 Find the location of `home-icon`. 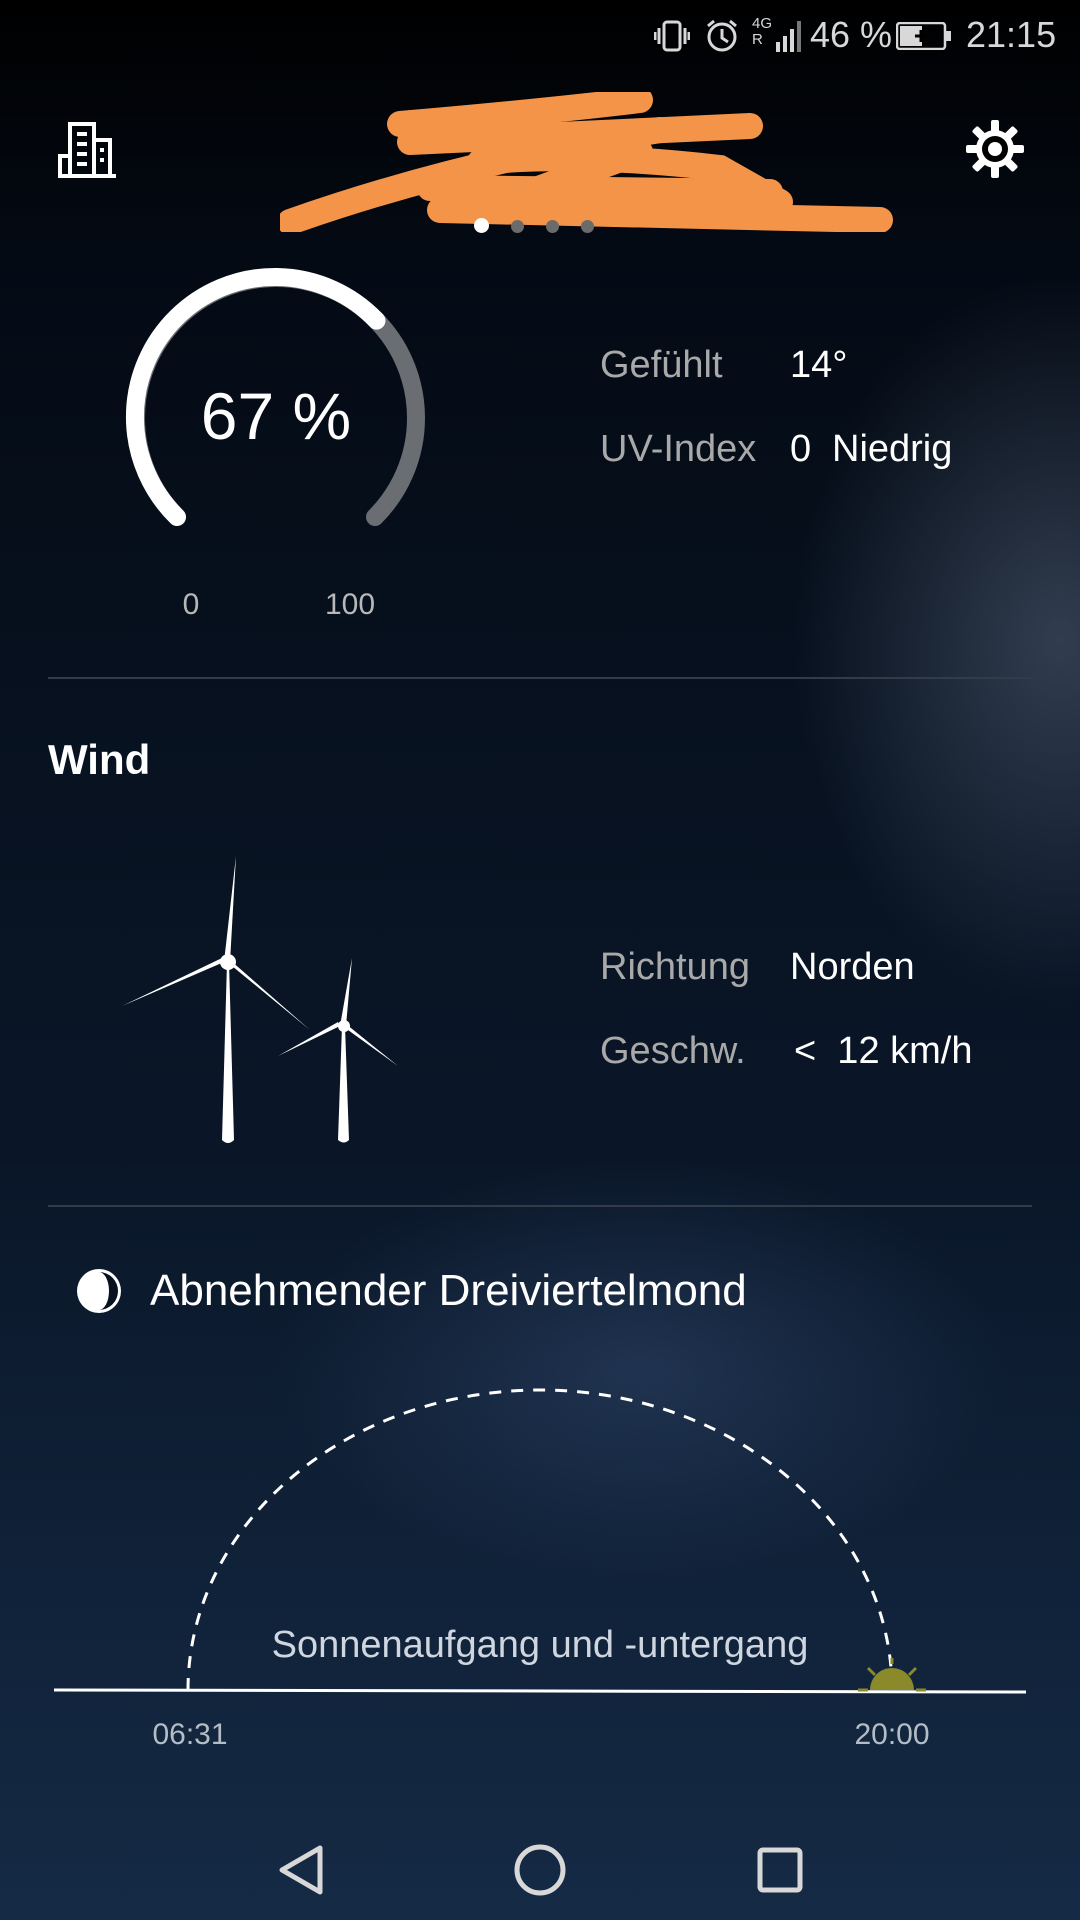

home-icon is located at coordinates (540, 1870).